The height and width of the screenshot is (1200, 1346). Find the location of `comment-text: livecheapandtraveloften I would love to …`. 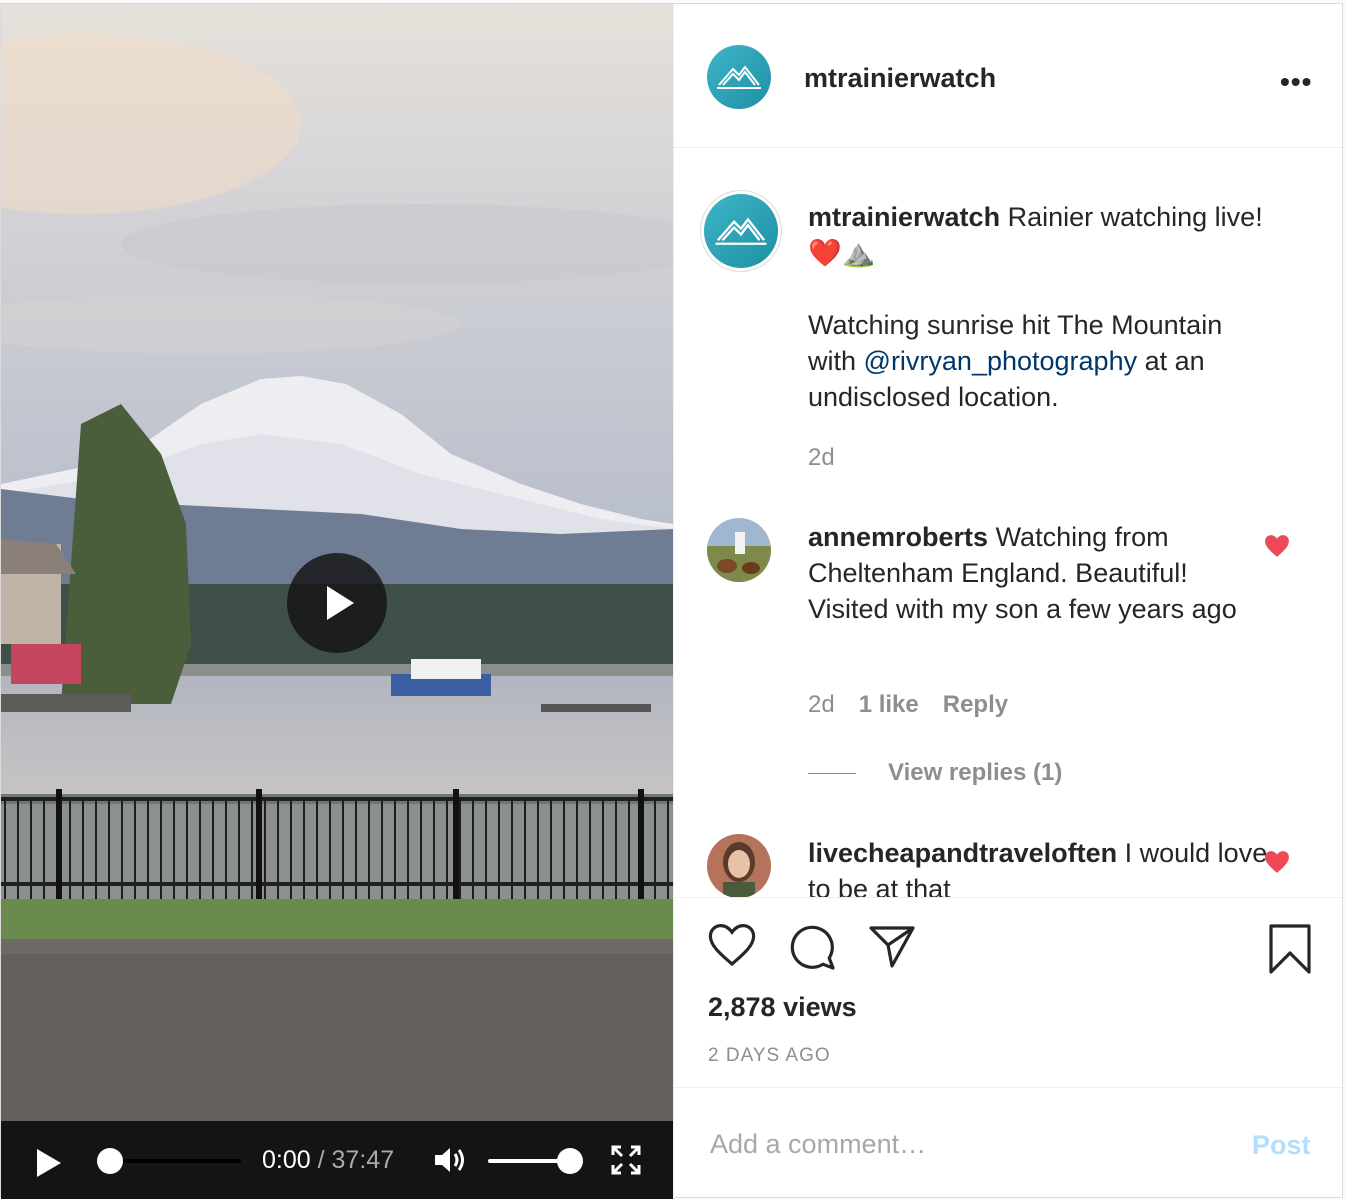

comment-text: livecheapandtraveloften I would love to … is located at coordinates (1038, 866).